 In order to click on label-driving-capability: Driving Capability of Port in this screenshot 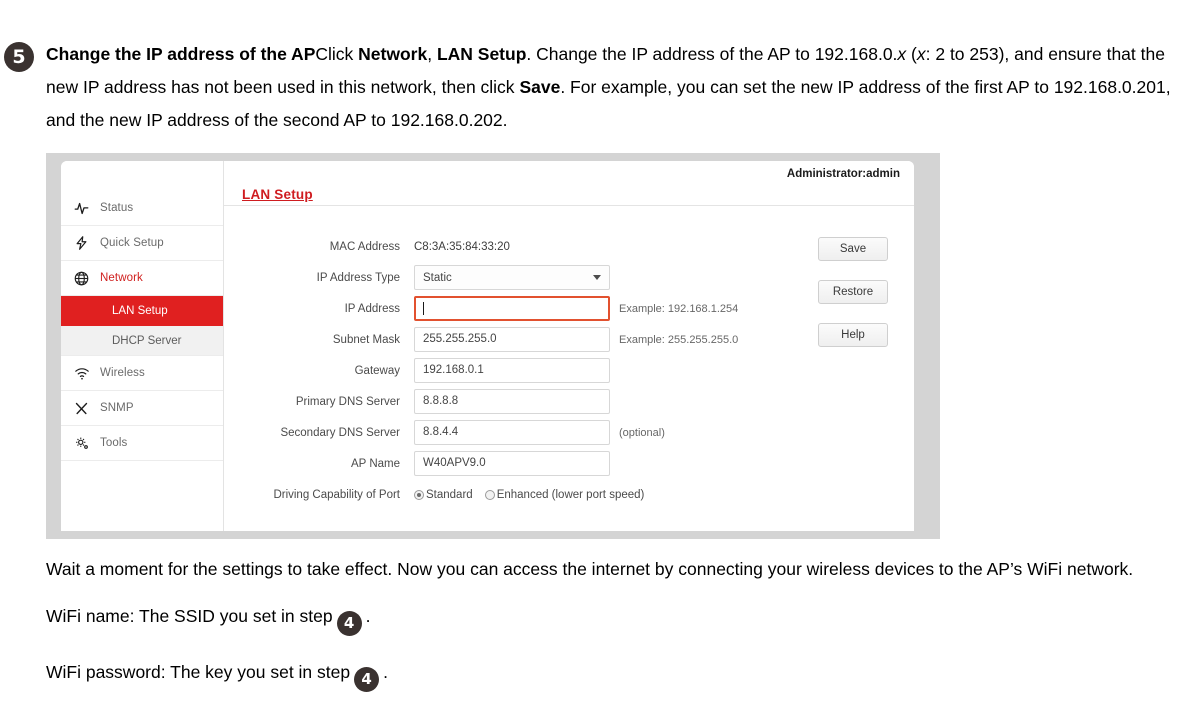, I will do `click(336, 494)`.